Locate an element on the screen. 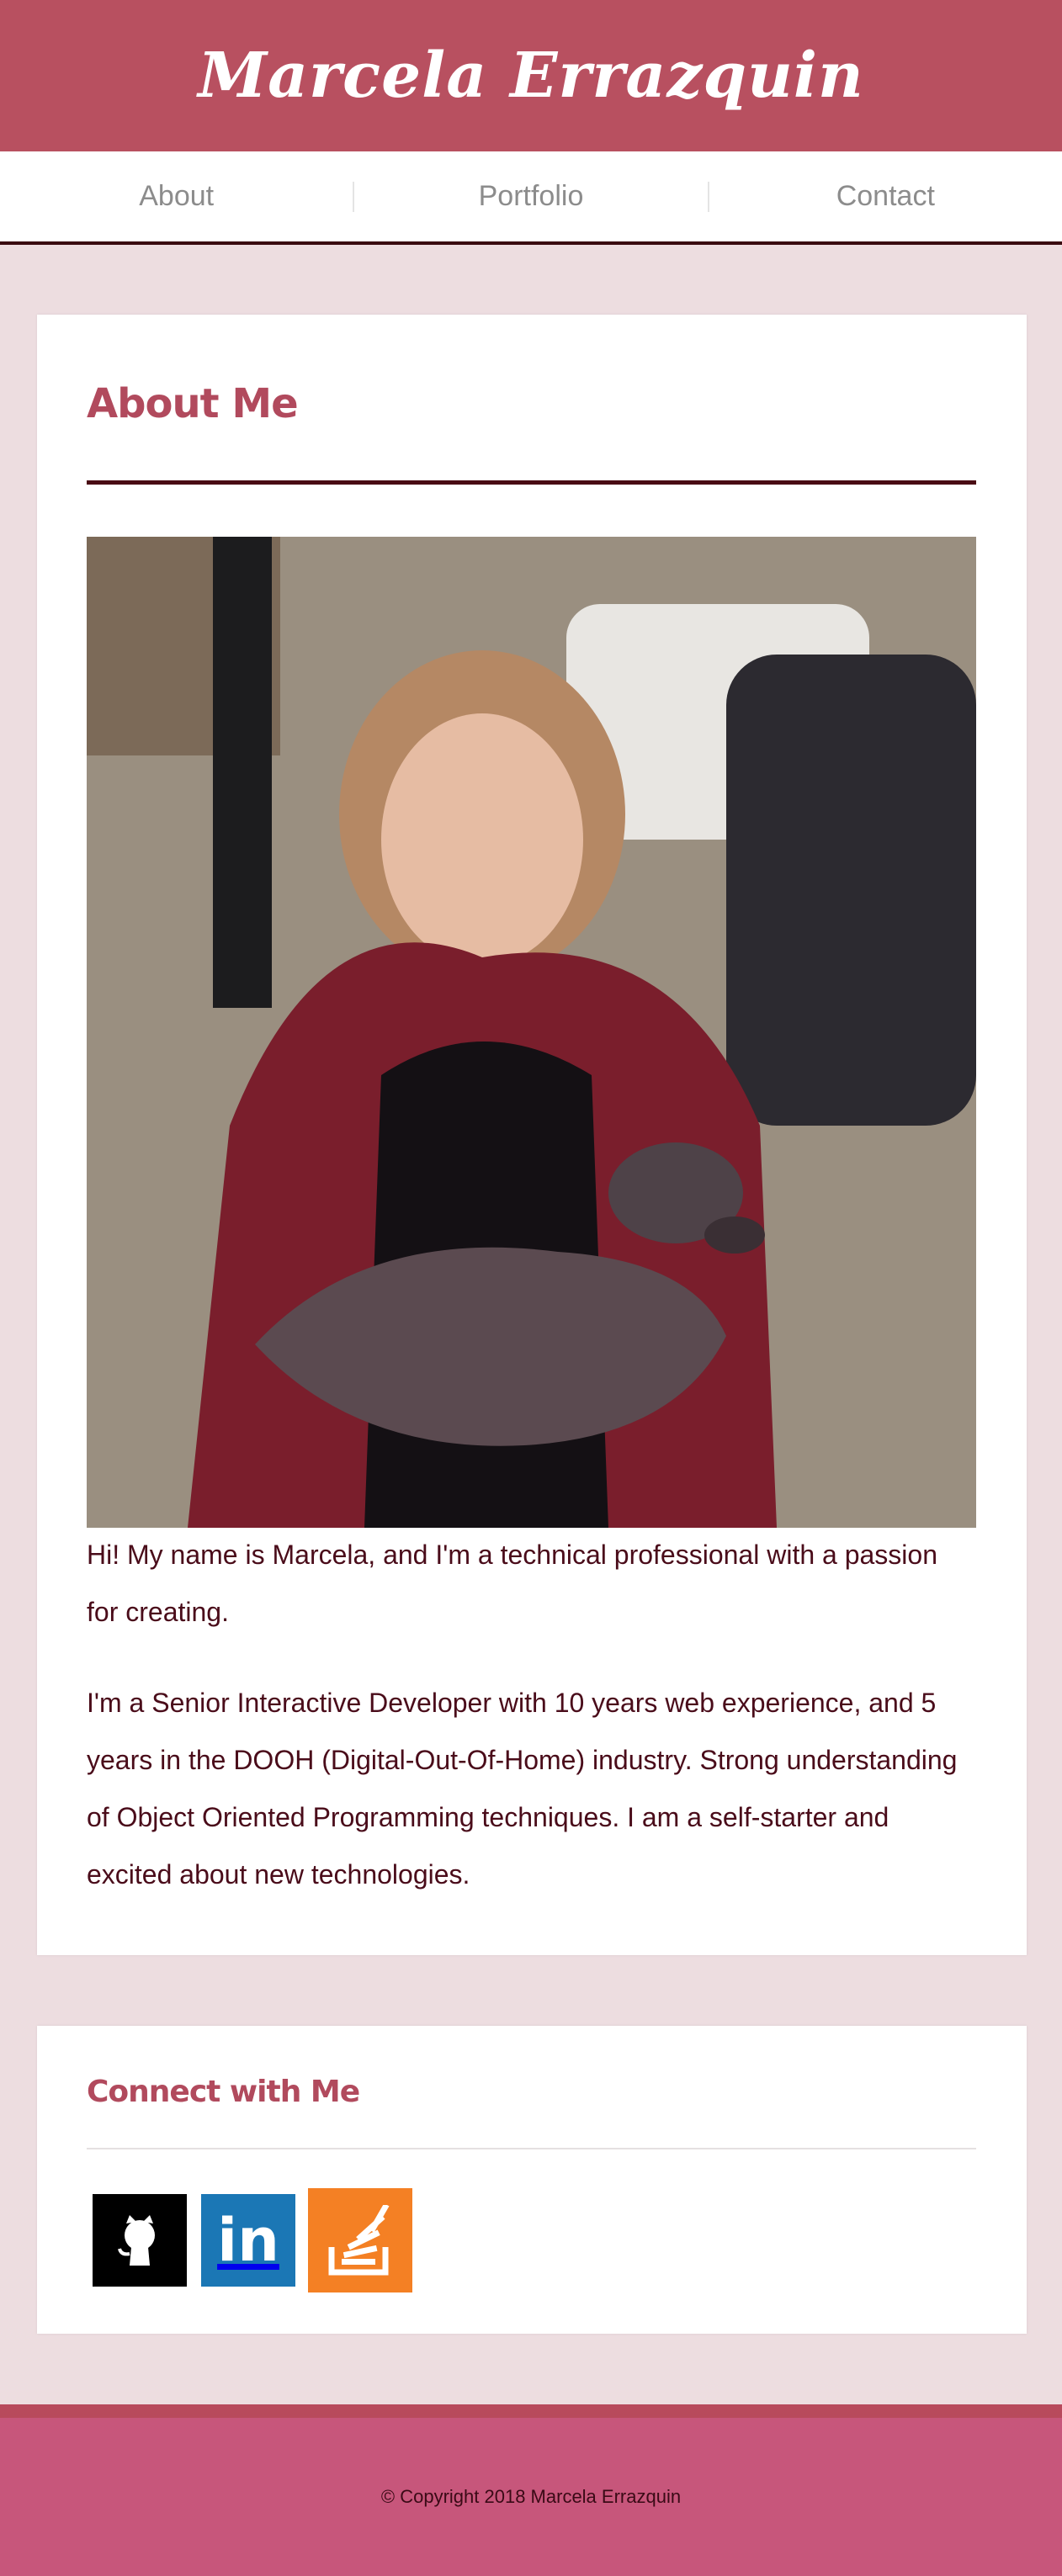 Image resolution: width=1062 pixels, height=2576 pixels. connect-card: Connect with Me in is located at coordinates (532, 2180).